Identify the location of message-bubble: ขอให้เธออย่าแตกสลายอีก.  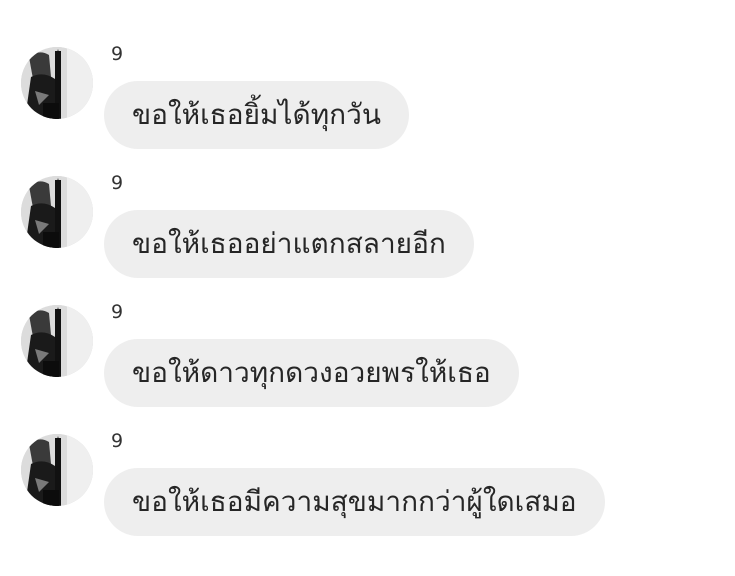
(289, 244).